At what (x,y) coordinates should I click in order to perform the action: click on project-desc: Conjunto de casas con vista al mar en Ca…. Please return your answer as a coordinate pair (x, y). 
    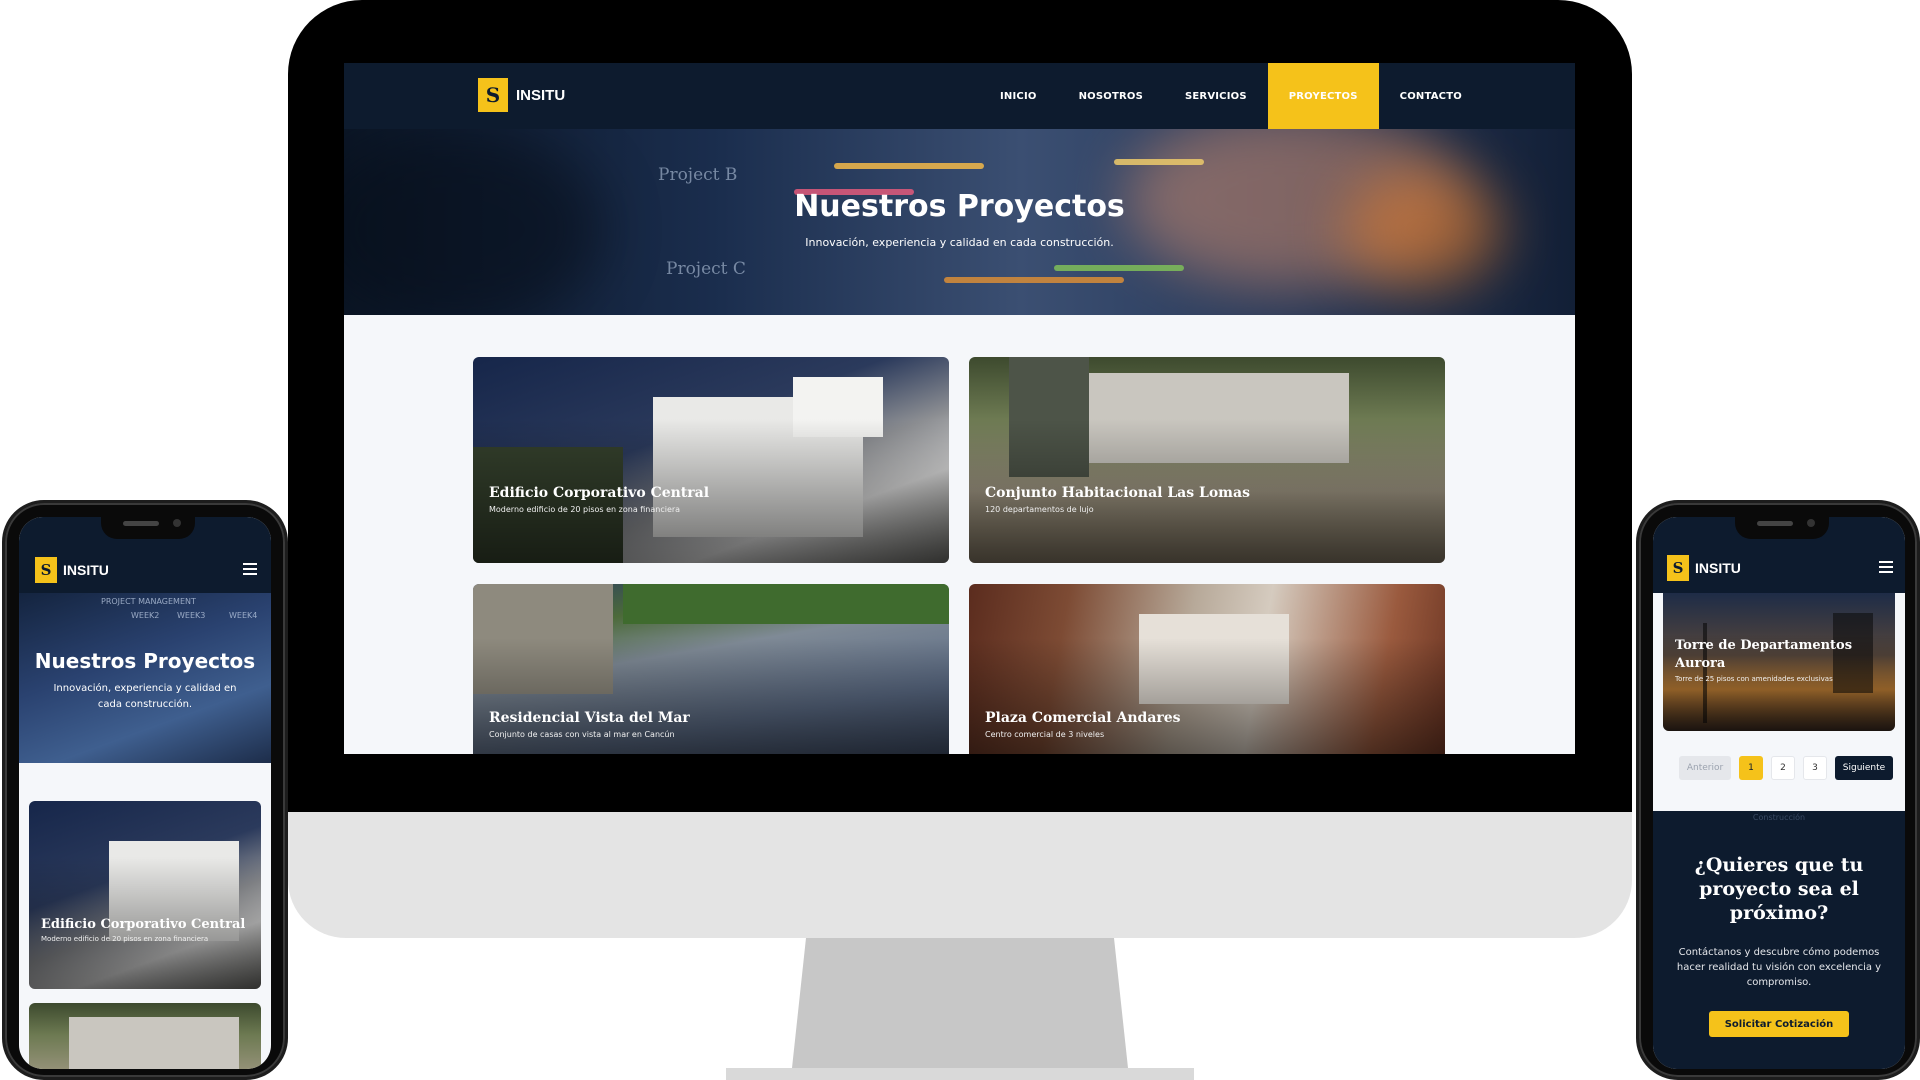
    Looking at the image, I should click on (582, 734).